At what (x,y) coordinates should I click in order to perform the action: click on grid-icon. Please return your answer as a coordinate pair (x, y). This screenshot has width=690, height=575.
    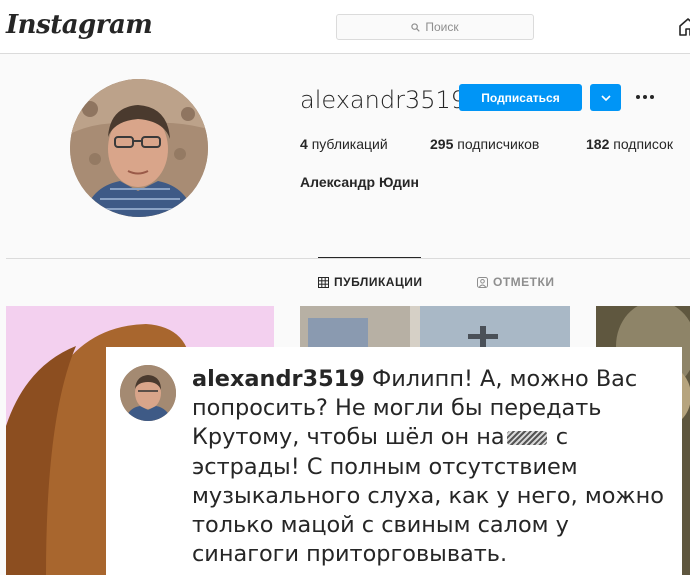
    Looking at the image, I should click on (323, 282).